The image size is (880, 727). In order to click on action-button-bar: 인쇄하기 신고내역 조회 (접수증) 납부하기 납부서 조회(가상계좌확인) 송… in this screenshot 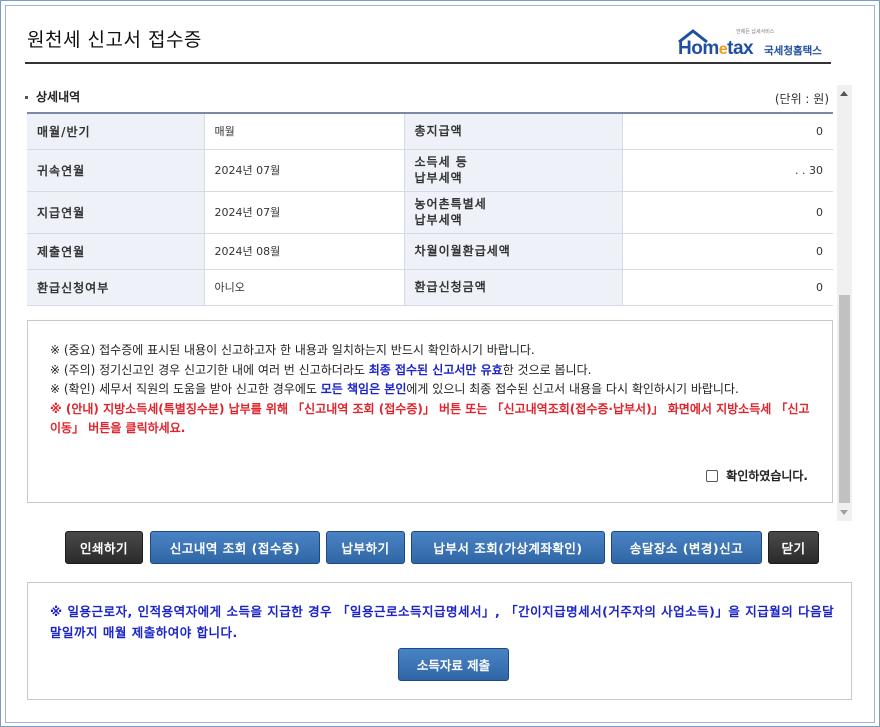, I will do `click(440, 548)`.